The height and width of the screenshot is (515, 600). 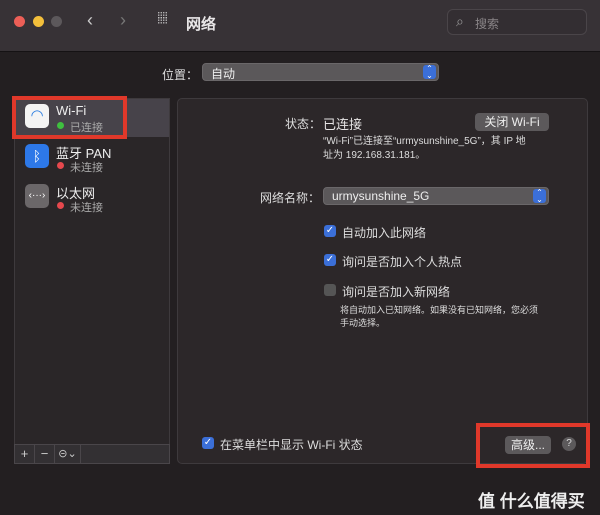 What do you see at coordinates (320, 72) in the screenshot?
I see `location-select: 自动 ⌃ ⌄` at bounding box center [320, 72].